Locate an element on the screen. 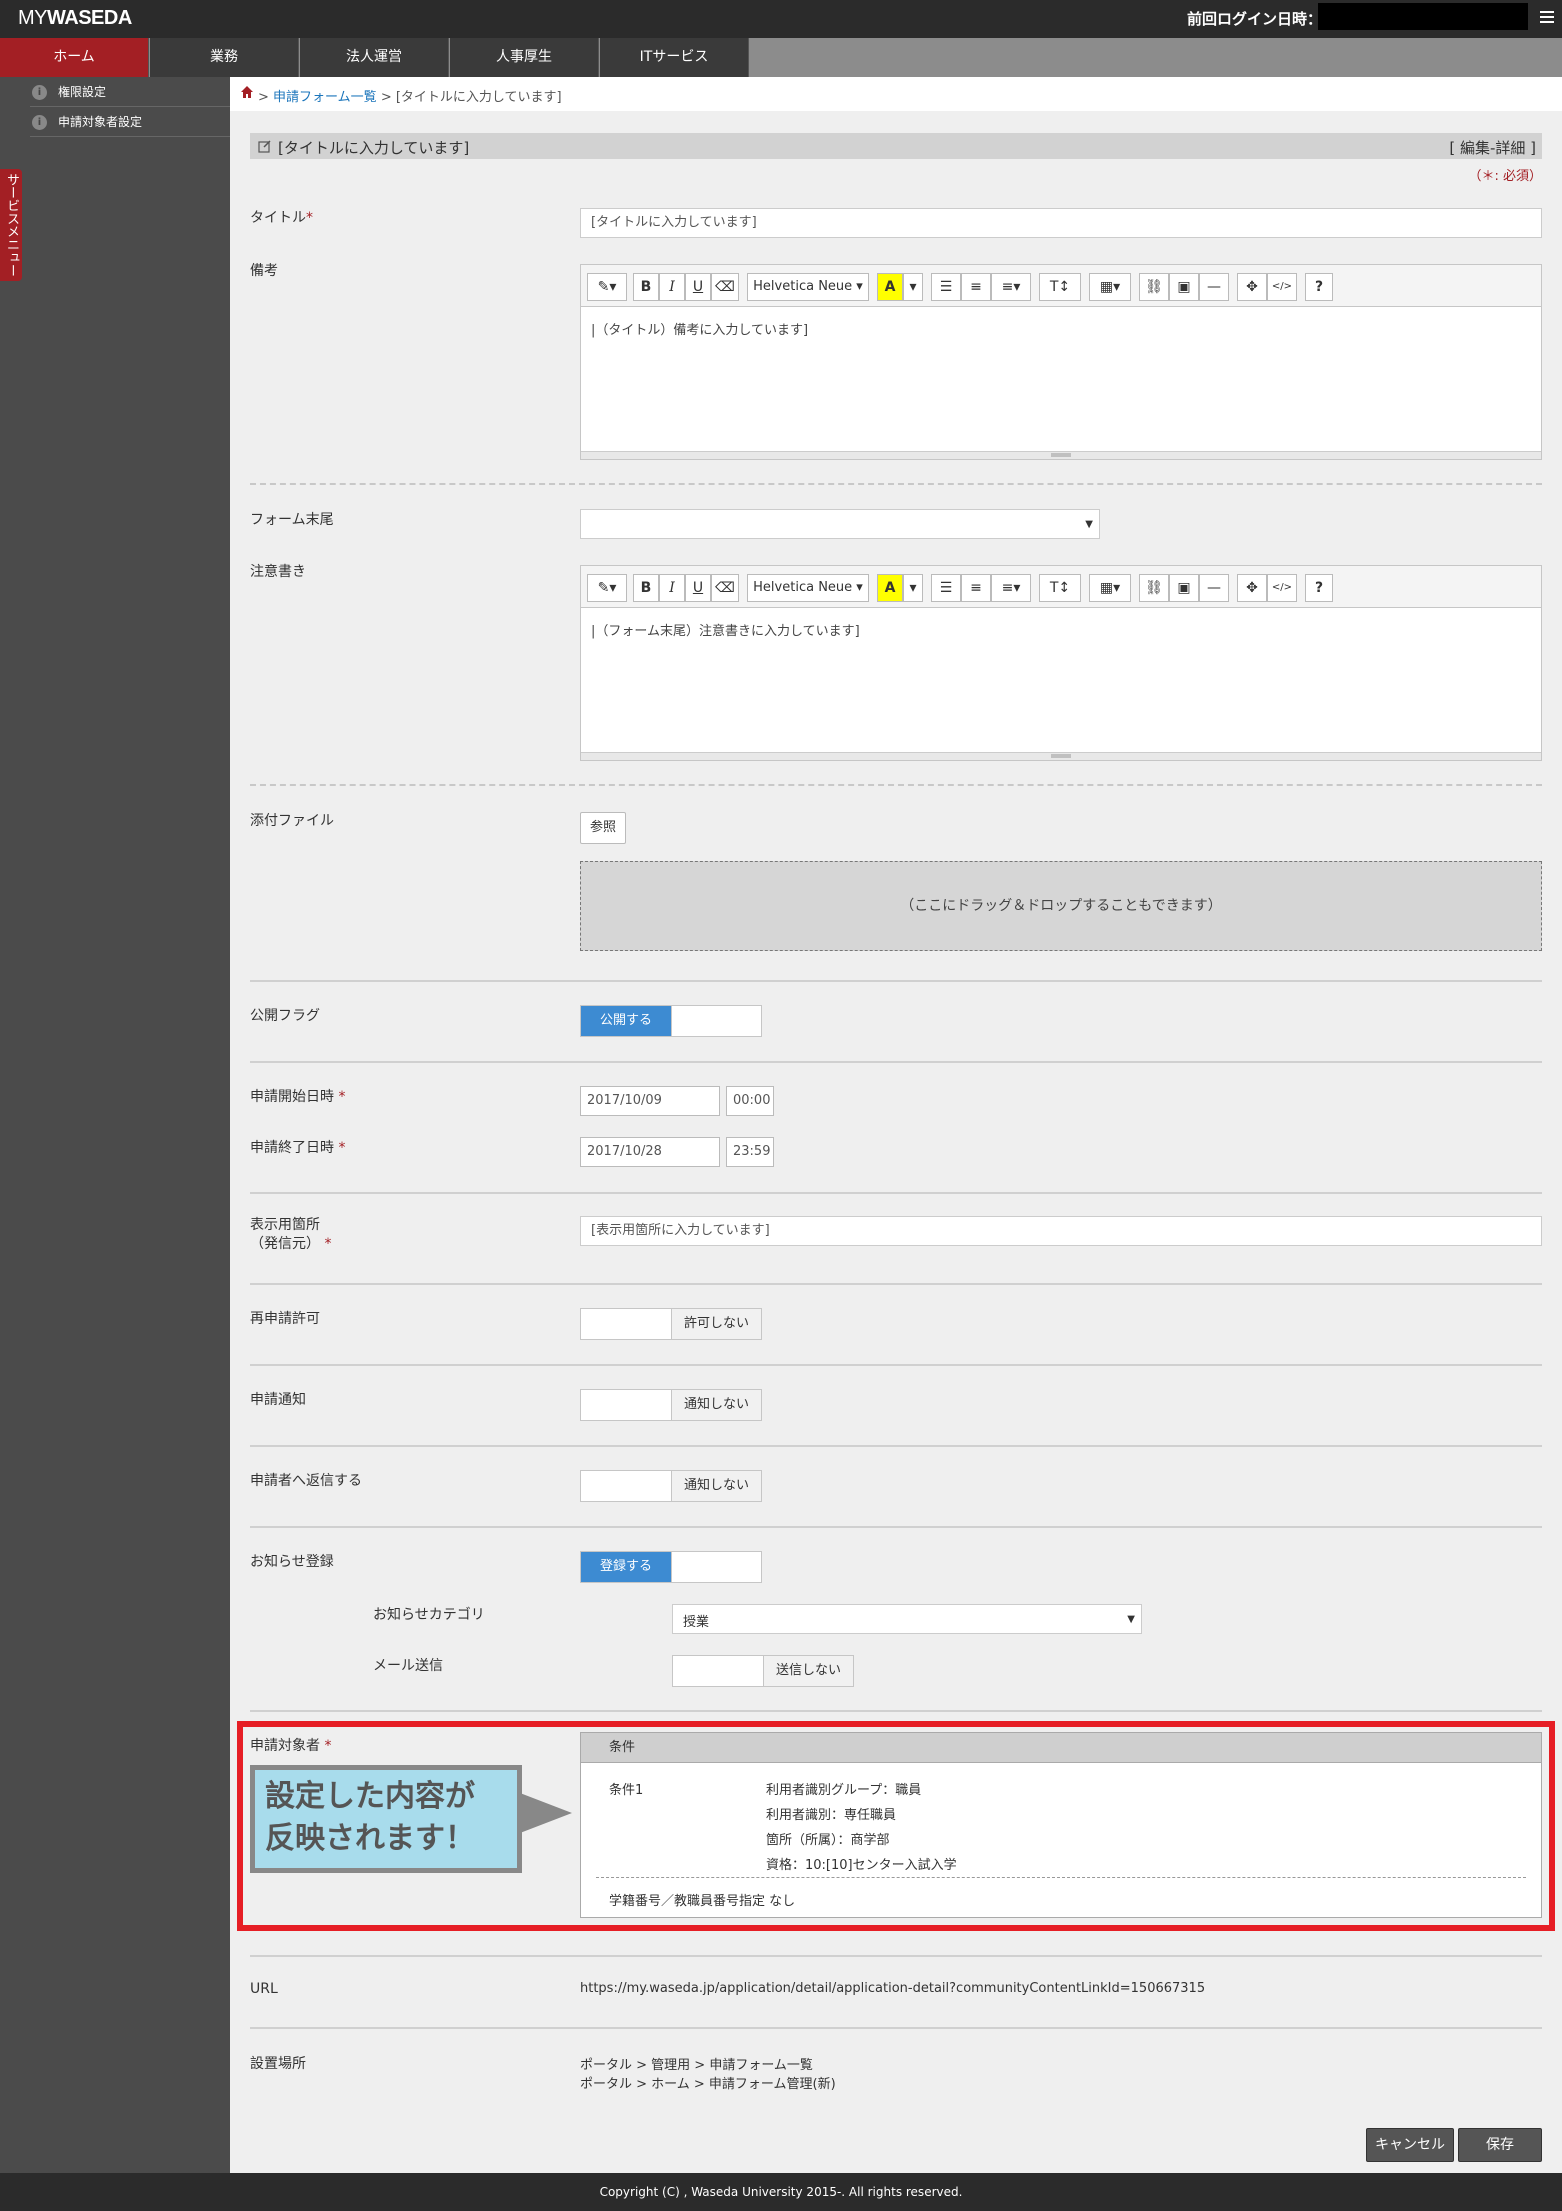 The height and width of the screenshot is (2211, 1562). mail-toggle-on is located at coordinates (718, 1671).